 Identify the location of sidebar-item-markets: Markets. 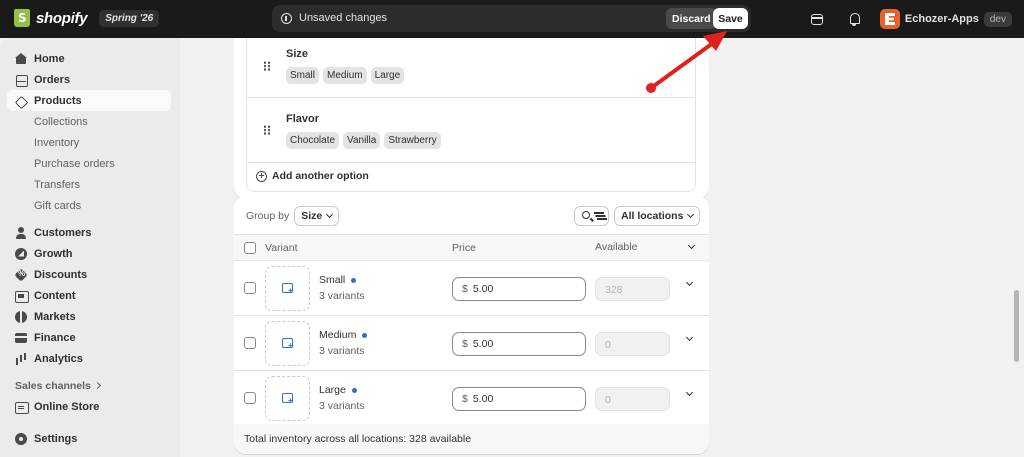
(89, 316).